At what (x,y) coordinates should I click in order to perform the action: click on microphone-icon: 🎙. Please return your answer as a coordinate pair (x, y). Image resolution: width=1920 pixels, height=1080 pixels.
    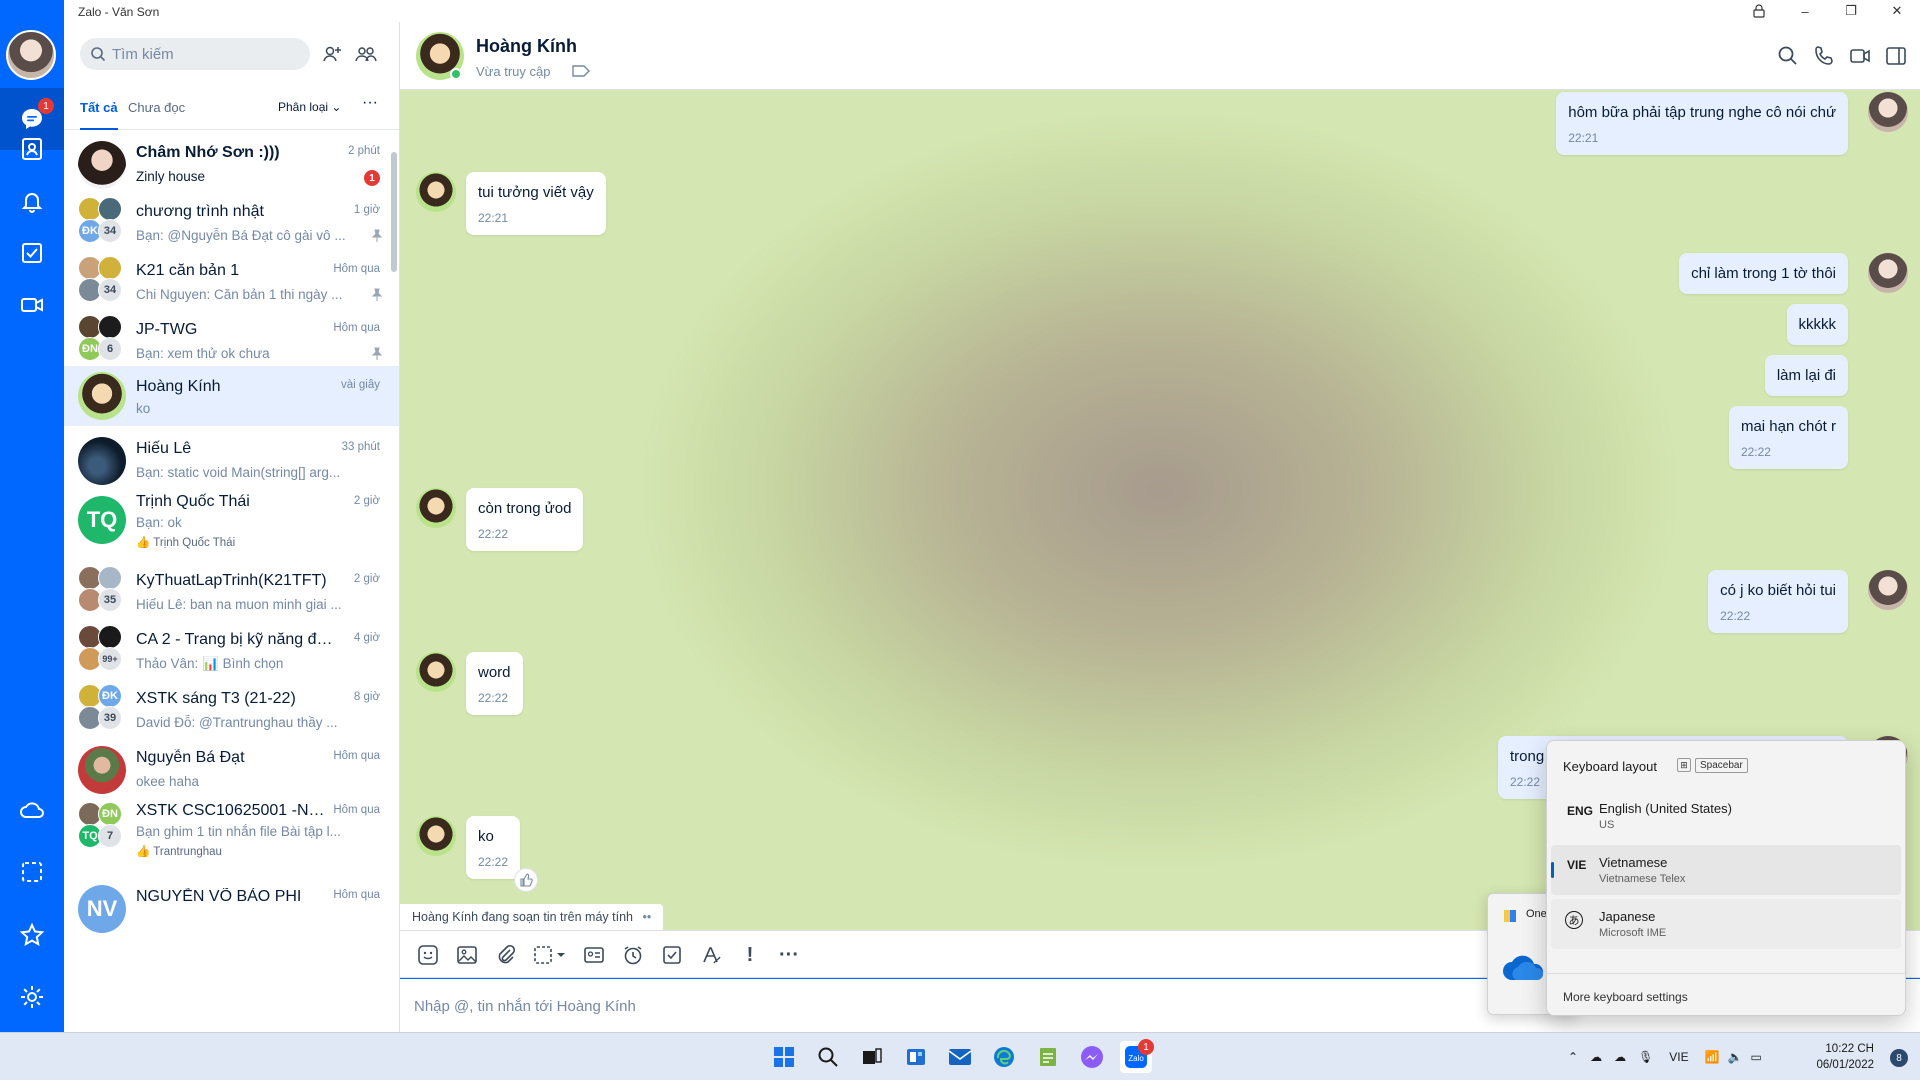
    Looking at the image, I should click on (1645, 1057).